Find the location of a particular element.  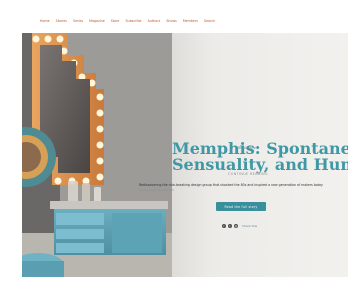

photo-credit: Photography by Ana Tem is located at coordinates (156, 190).